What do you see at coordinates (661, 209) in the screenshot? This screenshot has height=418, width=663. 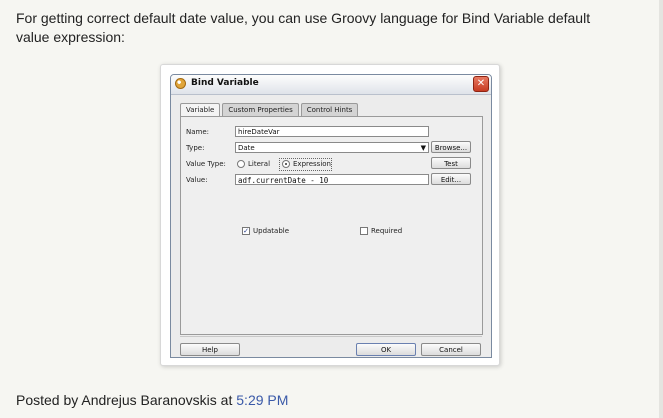 I see `page-scrollbar` at bounding box center [661, 209].